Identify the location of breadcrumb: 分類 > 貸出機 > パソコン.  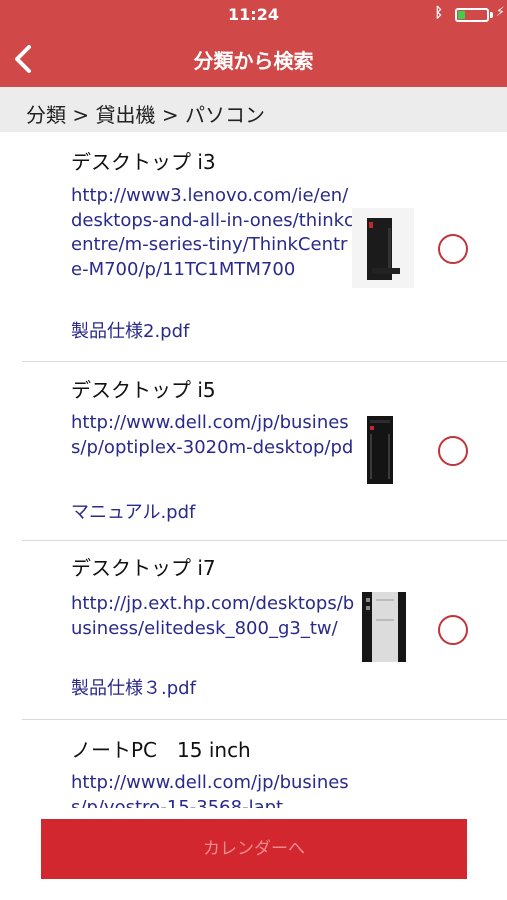
(253, 109).